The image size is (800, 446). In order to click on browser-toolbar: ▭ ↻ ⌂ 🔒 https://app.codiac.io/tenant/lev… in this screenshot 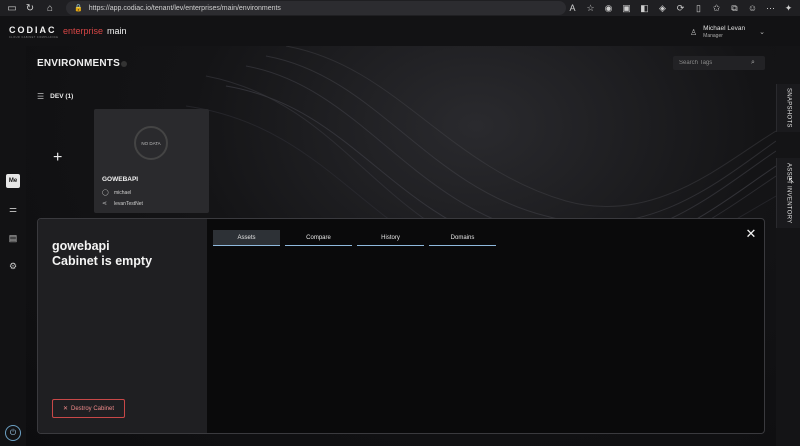, I will do `click(400, 8)`.